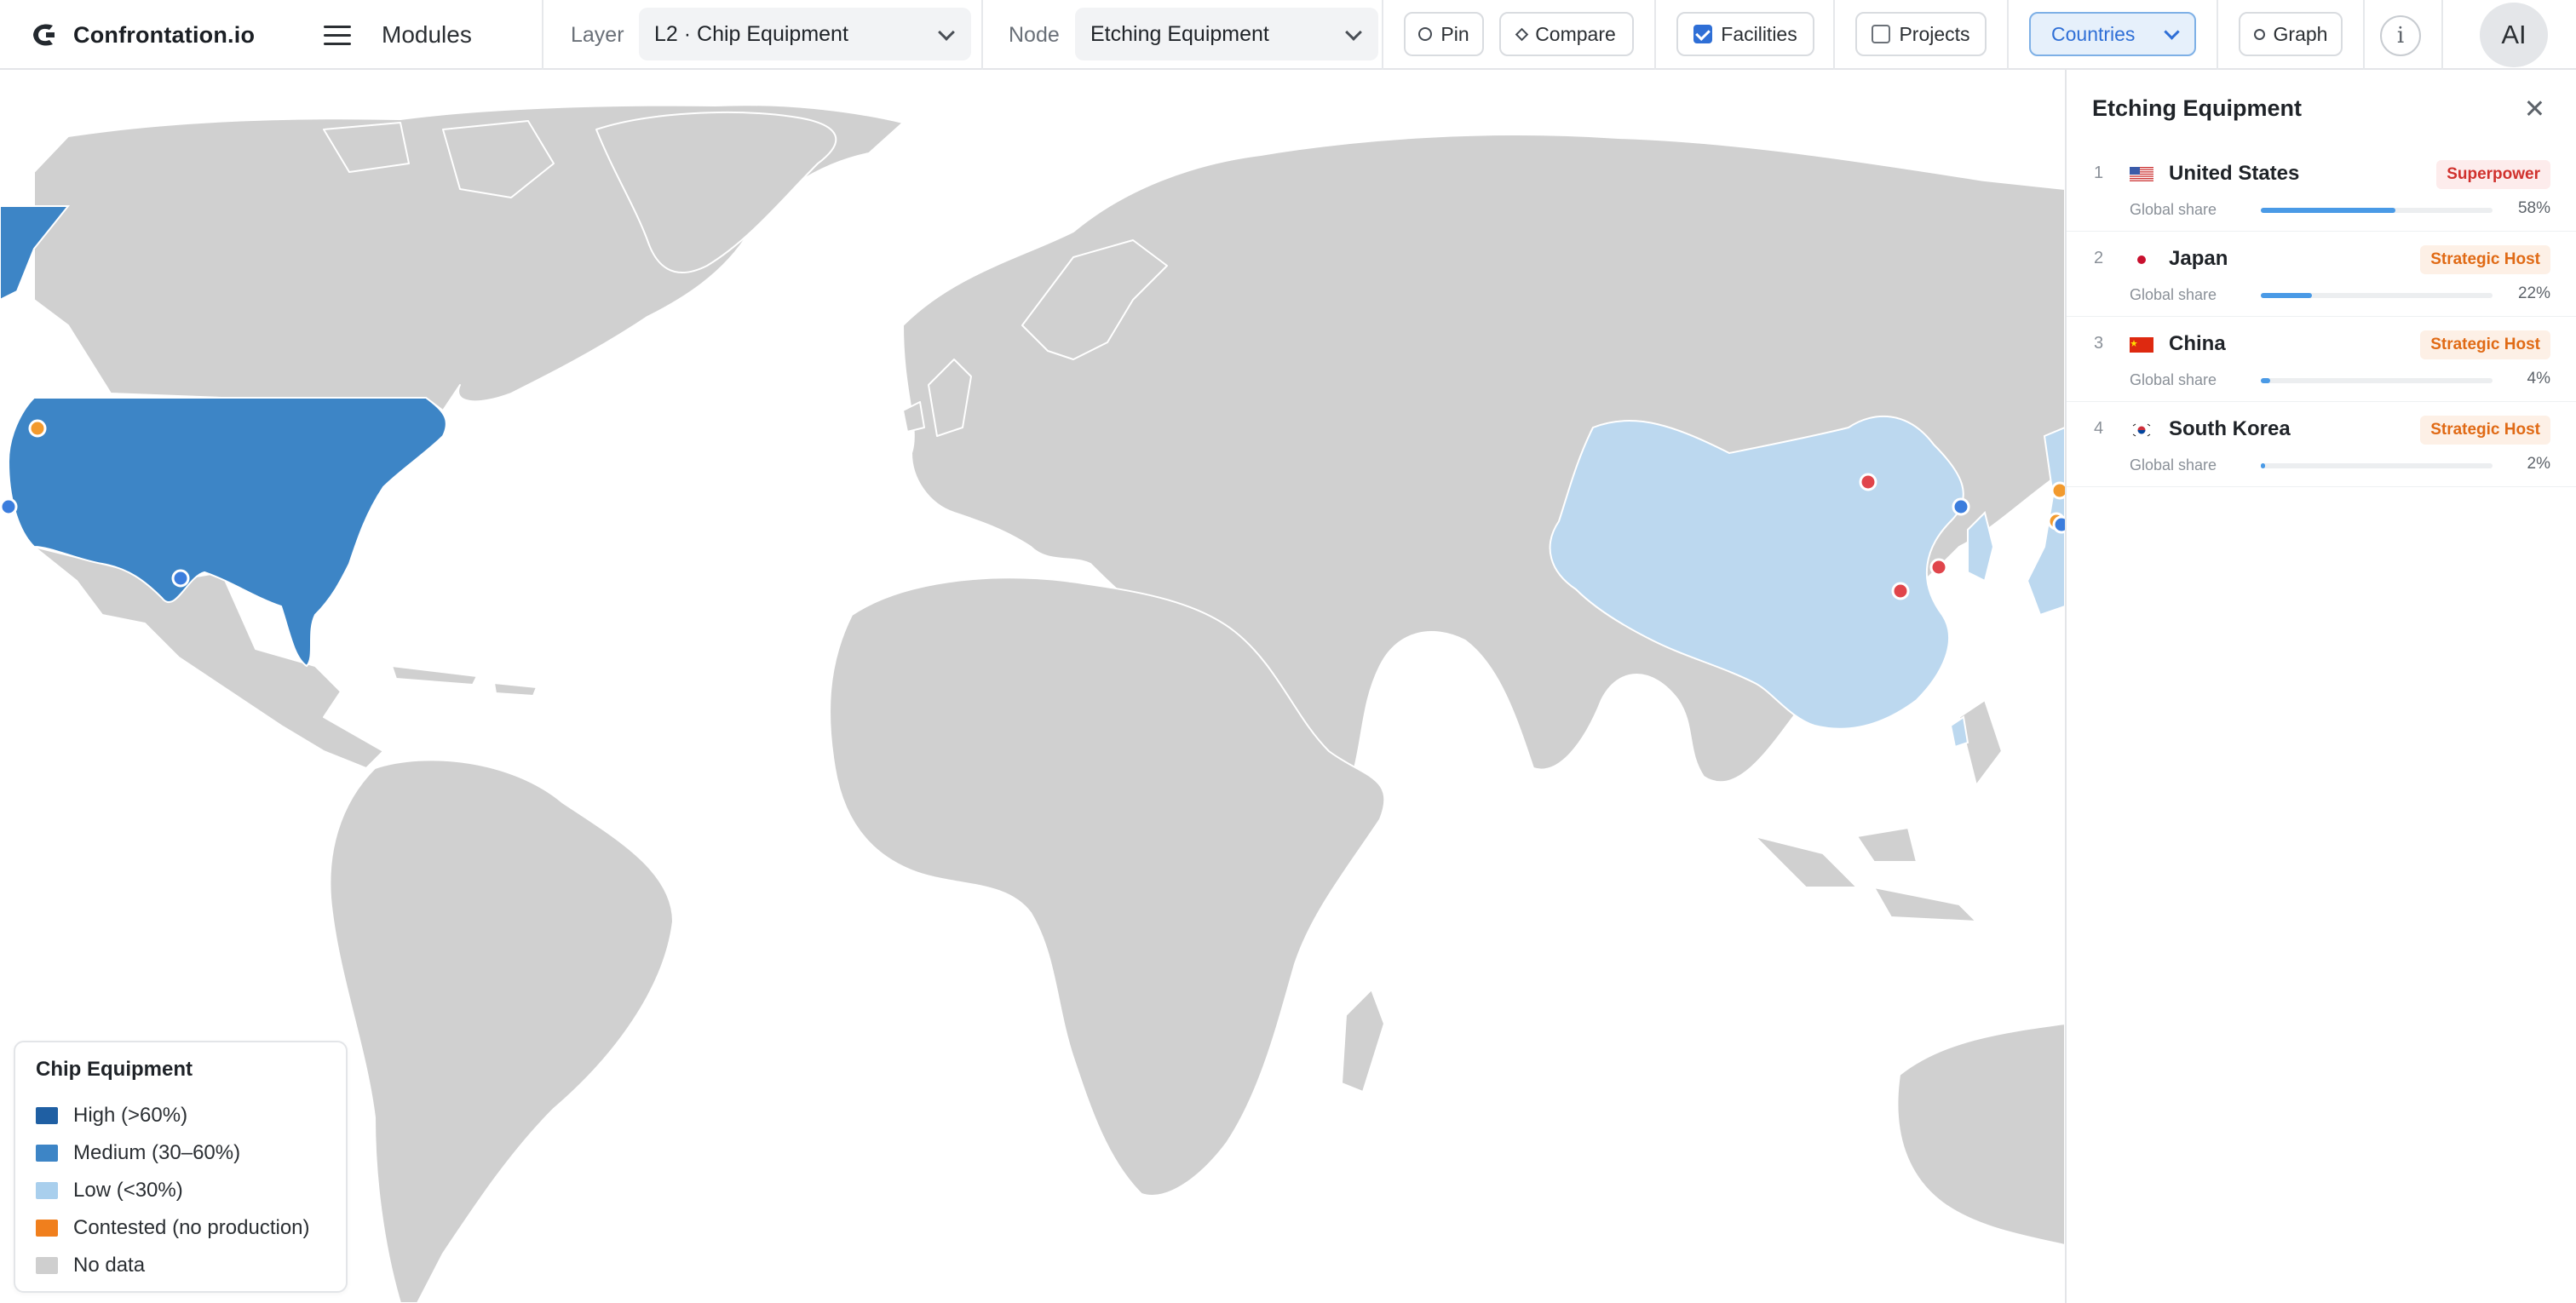 Image resolution: width=2576 pixels, height=1303 pixels. I want to click on rank: 3, so click(2099, 343).